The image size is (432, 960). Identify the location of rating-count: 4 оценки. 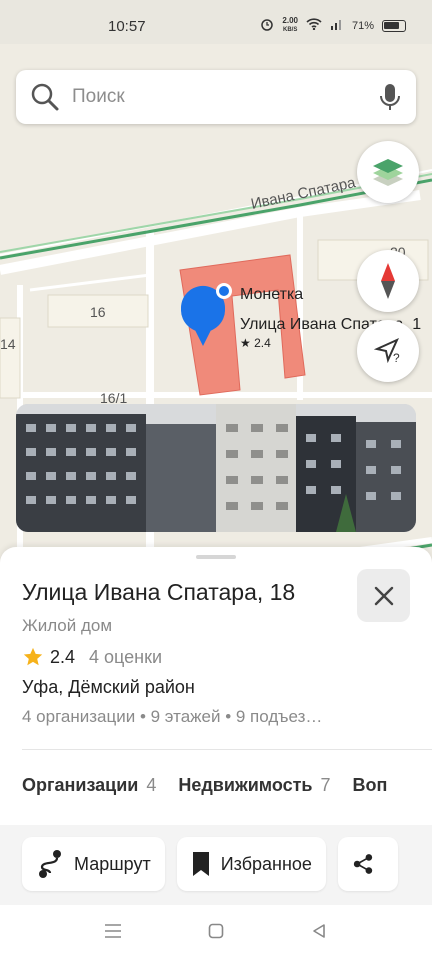
(126, 656).